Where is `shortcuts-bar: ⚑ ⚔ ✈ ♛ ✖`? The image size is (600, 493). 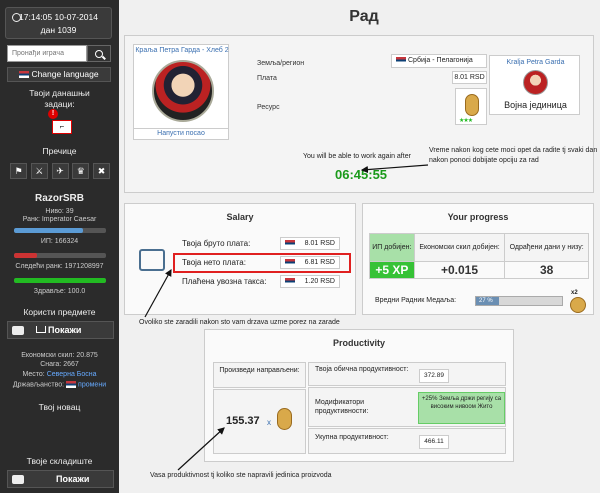
shortcuts-bar: ⚑ ⚔ ✈ ♛ ✖ is located at coordinates (60, 171).